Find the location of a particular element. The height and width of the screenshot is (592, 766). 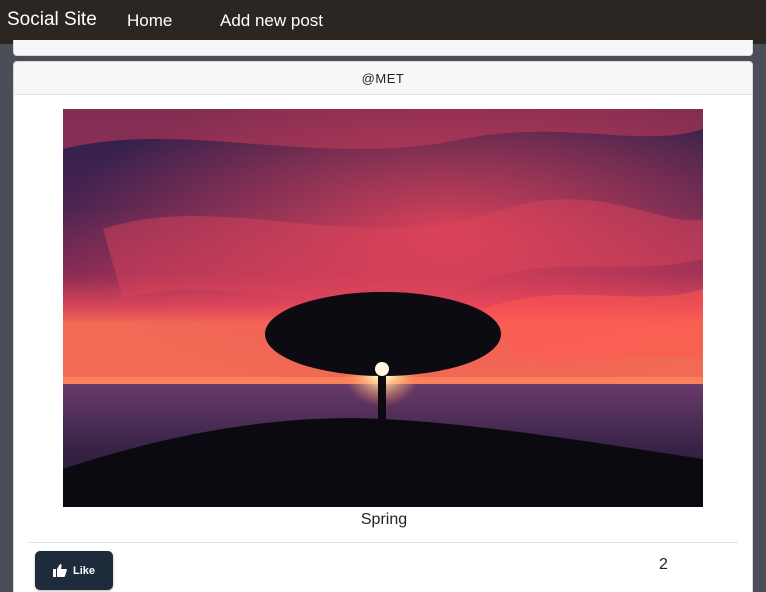

previous-post-card is located at coordinates (383, 48).